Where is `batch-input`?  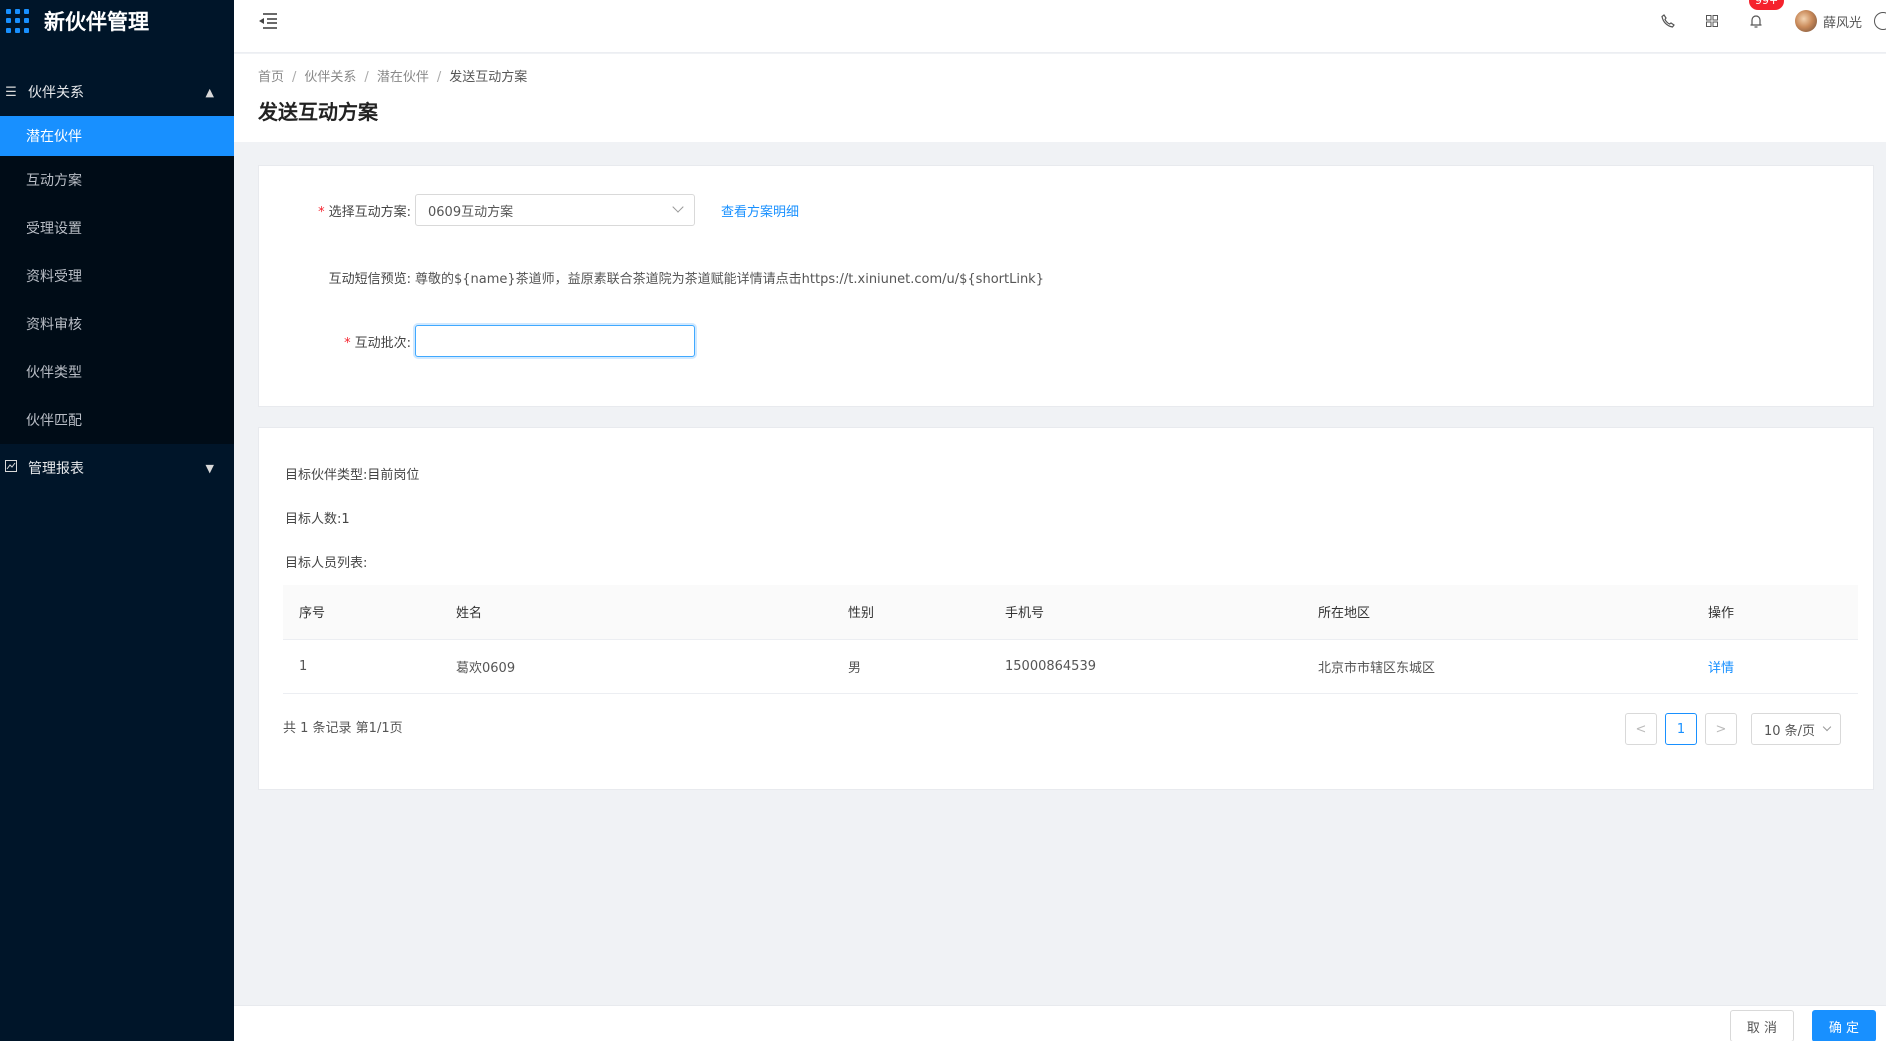
batch-input is located at coordinates (555, 341).